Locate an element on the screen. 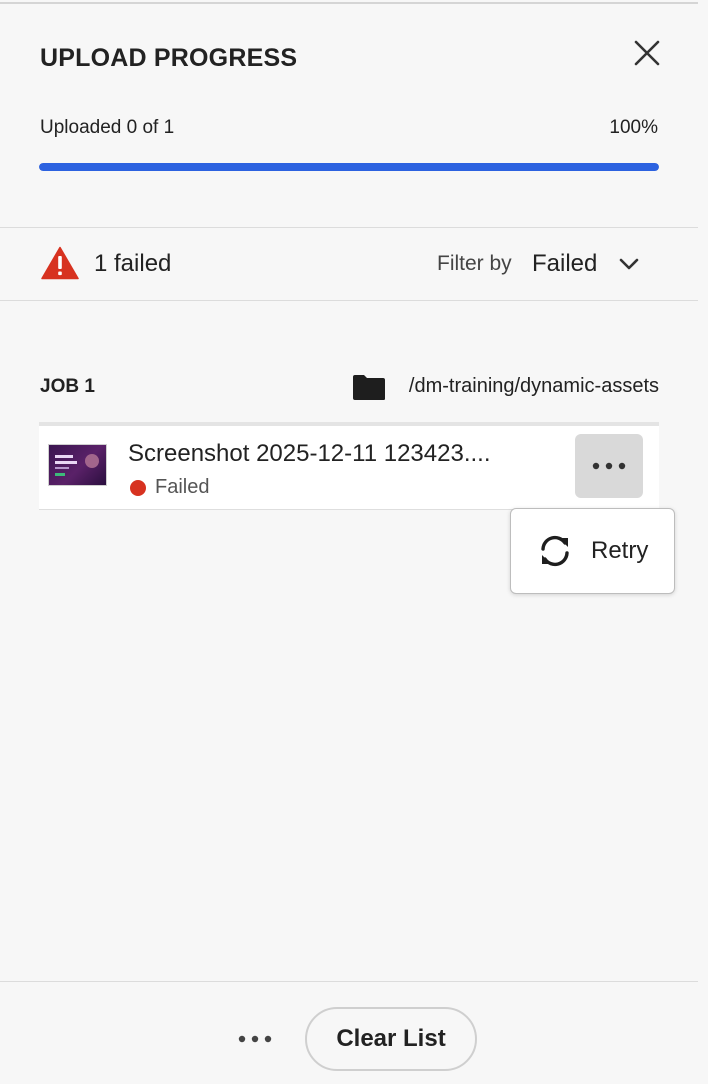  upload-progress-percent: 100% is located at coordinates (633, 127).